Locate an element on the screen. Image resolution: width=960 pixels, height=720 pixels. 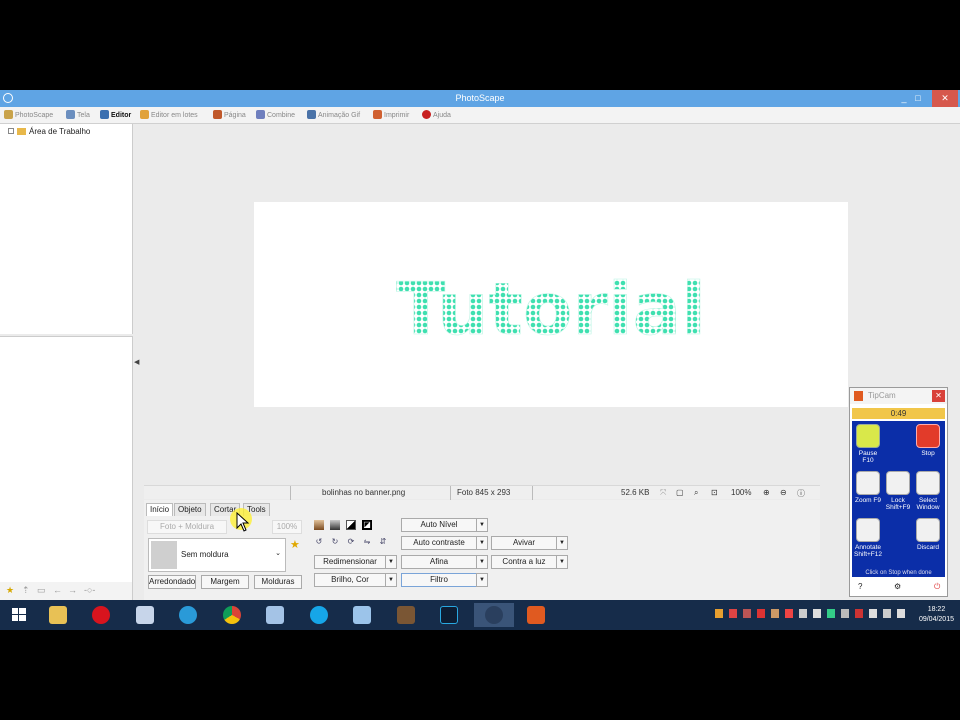
flip-horizontal-icon: ⇋ is located at coordinates (367, 542).